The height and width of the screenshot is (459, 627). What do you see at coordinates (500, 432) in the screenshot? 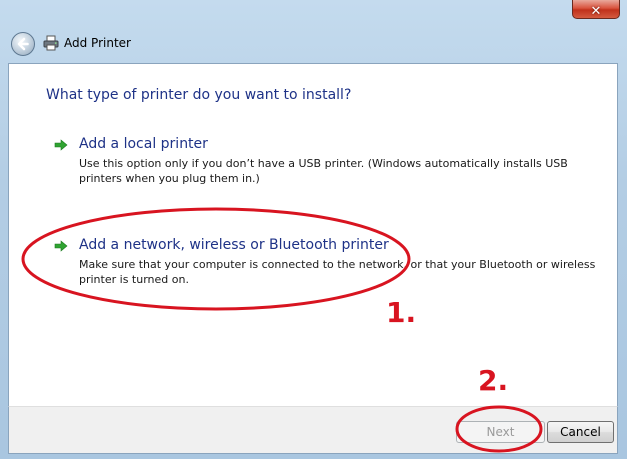
I see `next-button: Next` at bounding box center [500, 432].